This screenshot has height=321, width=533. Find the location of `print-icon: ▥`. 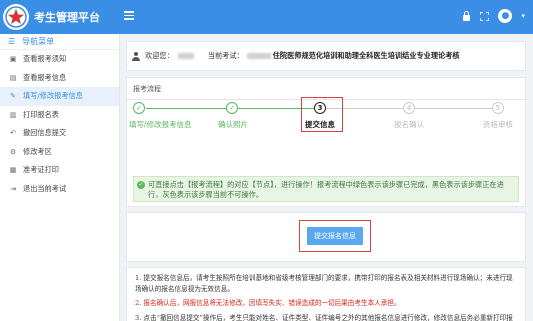

print-icon: ▥ is located at coordinates (13, 114).